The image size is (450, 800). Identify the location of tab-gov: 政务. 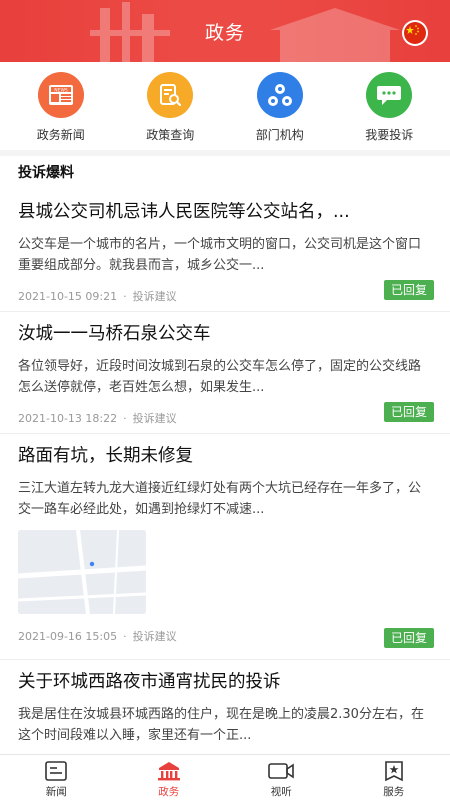
(169, 777).